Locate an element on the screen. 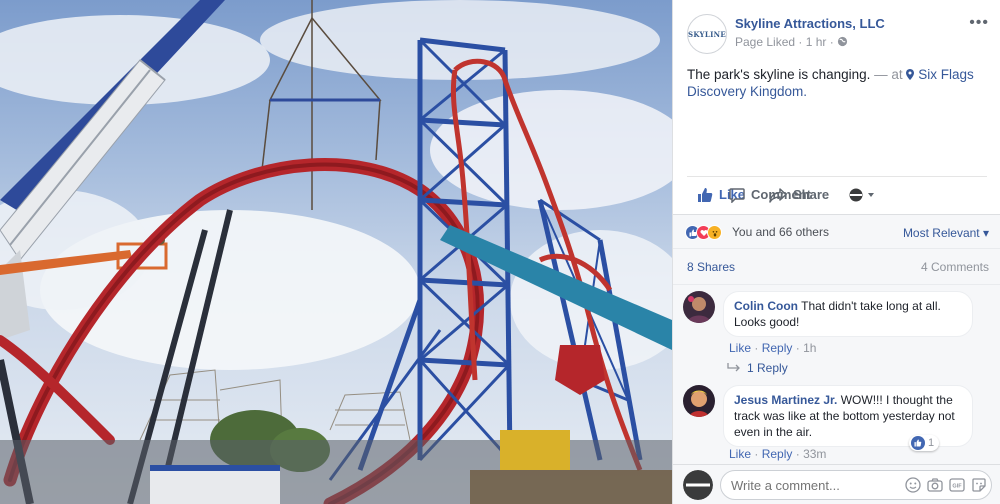 This screenshot has width=1000, height=504. globe-icon is located at coordinates (842, 41).